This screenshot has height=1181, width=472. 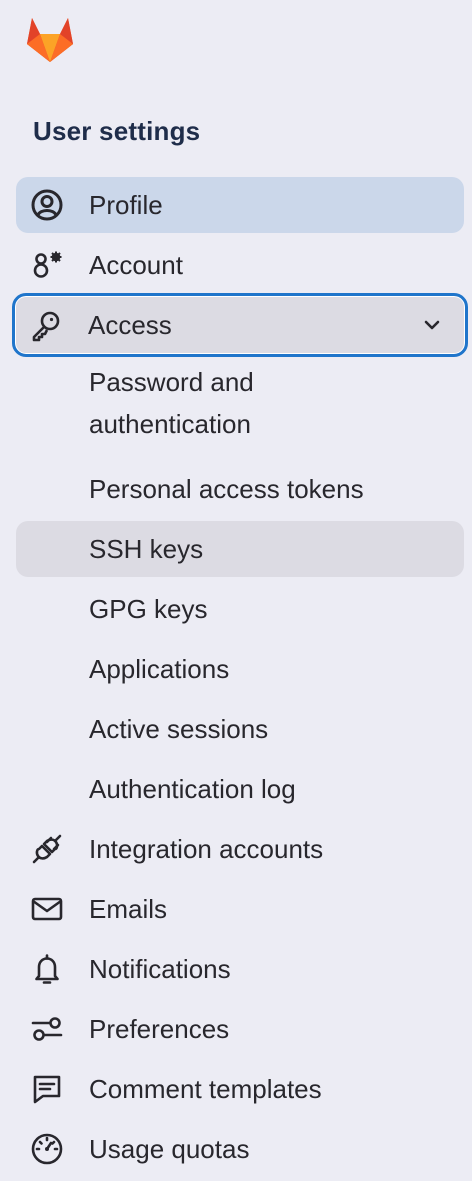 I want to click on subitem-active-sessions: Active sessions, so click(x=240, y=729).